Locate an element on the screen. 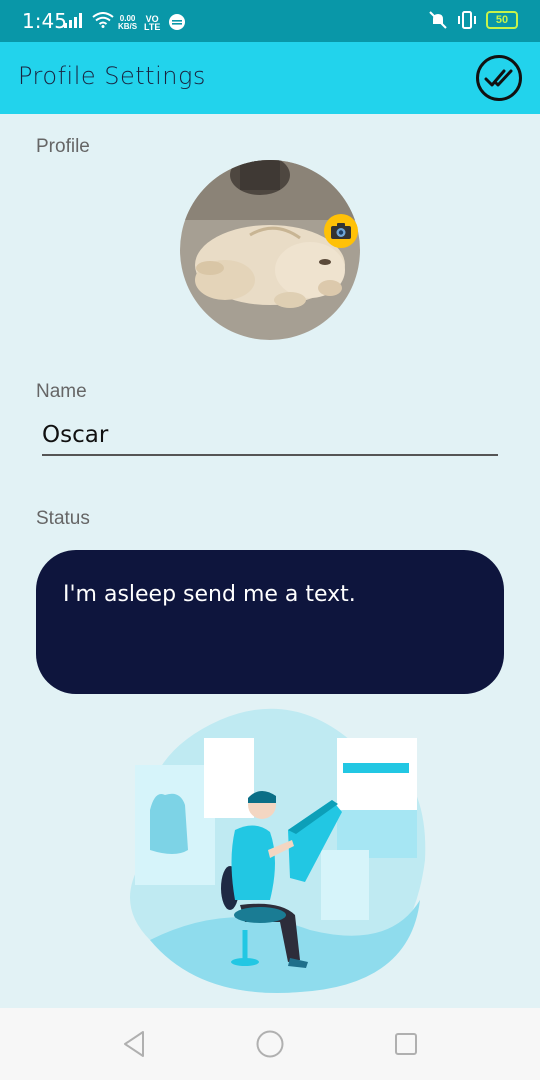 Image resolution: width=540 pixels, height=1080 pixels. camera-icon is located at coordinates (341, 231).